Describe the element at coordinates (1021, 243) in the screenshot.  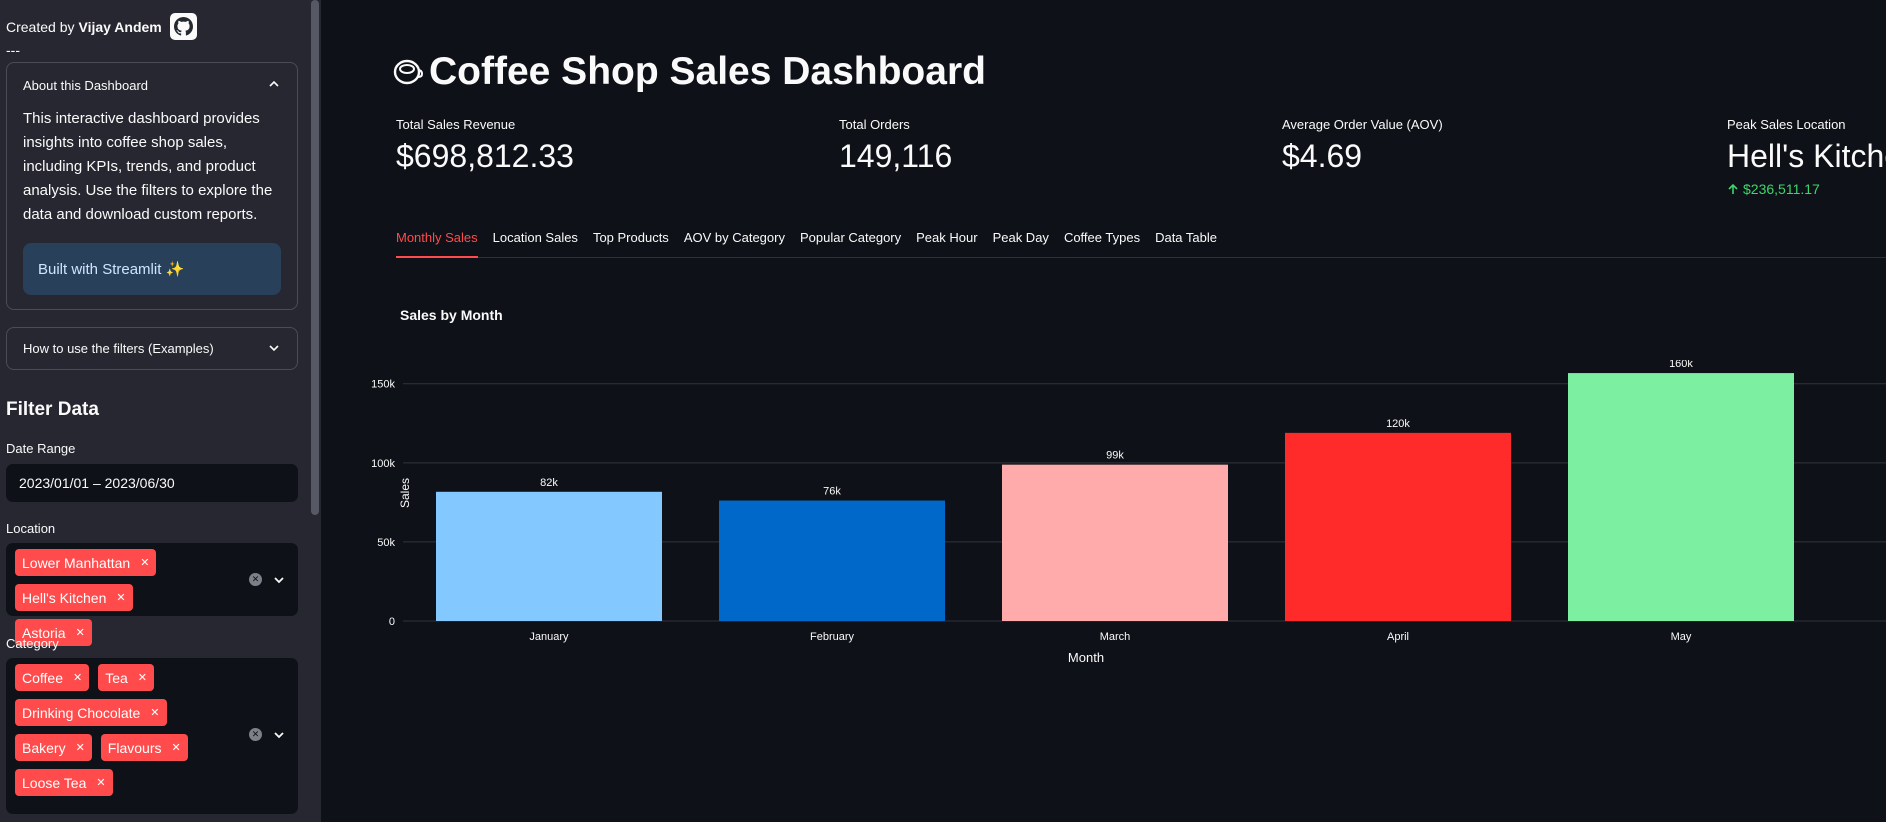
I see `tab-peak-day: Peak Day` at that location.